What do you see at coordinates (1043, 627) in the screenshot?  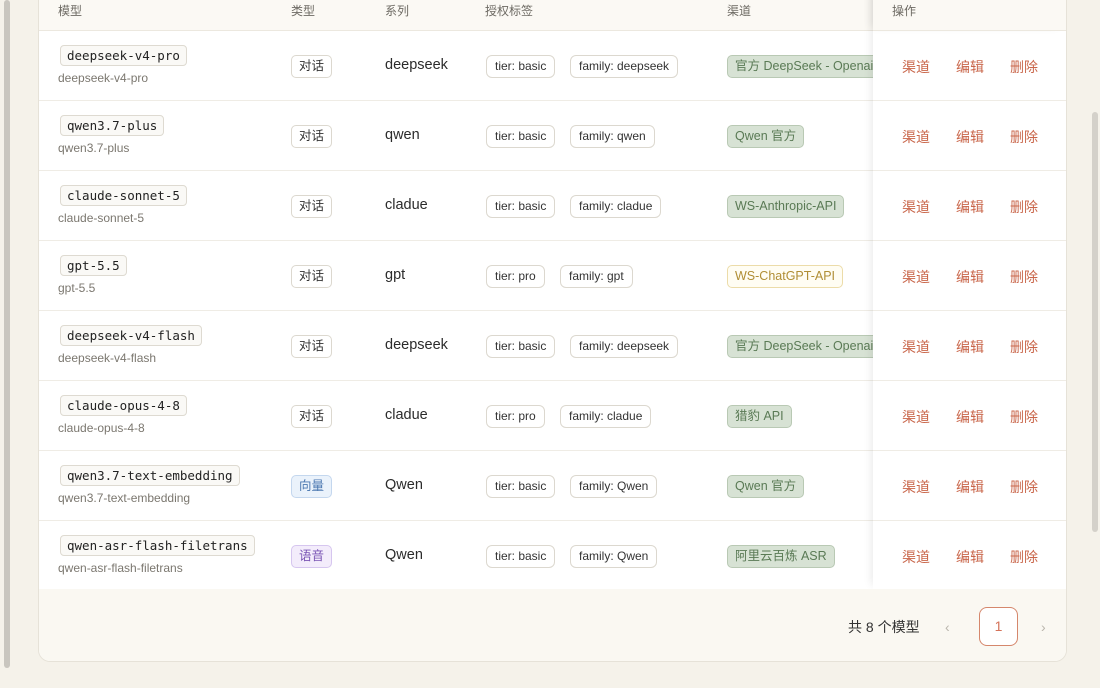 I see `next-page-icon: ›` at bounding box center [1043, 627].